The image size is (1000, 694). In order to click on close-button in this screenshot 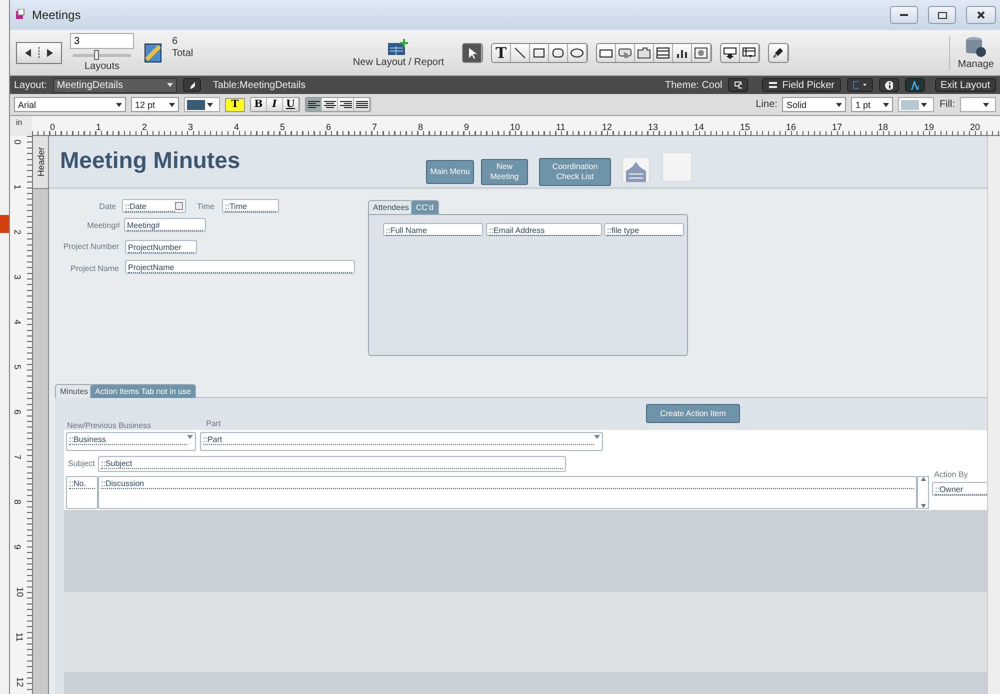, I will do `click(981, 15)`.